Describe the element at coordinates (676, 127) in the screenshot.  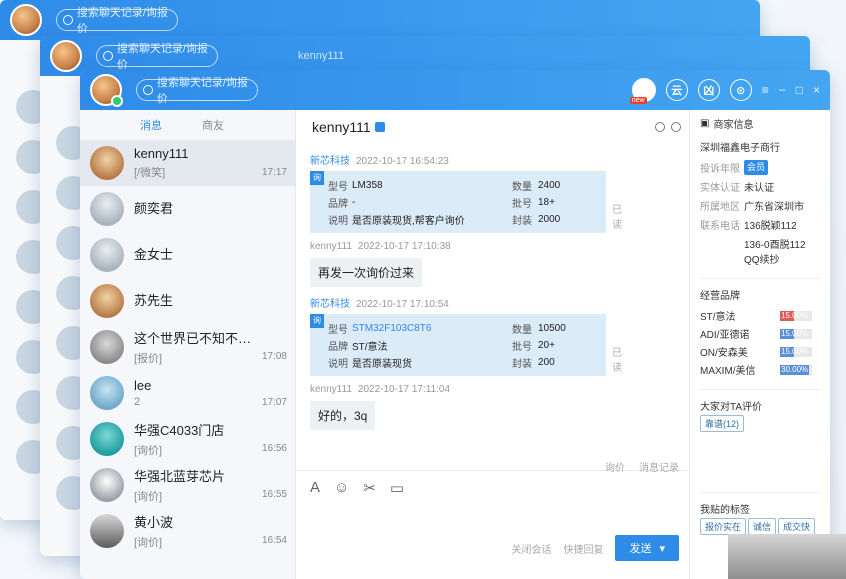
I see `settings-icon` at that location.